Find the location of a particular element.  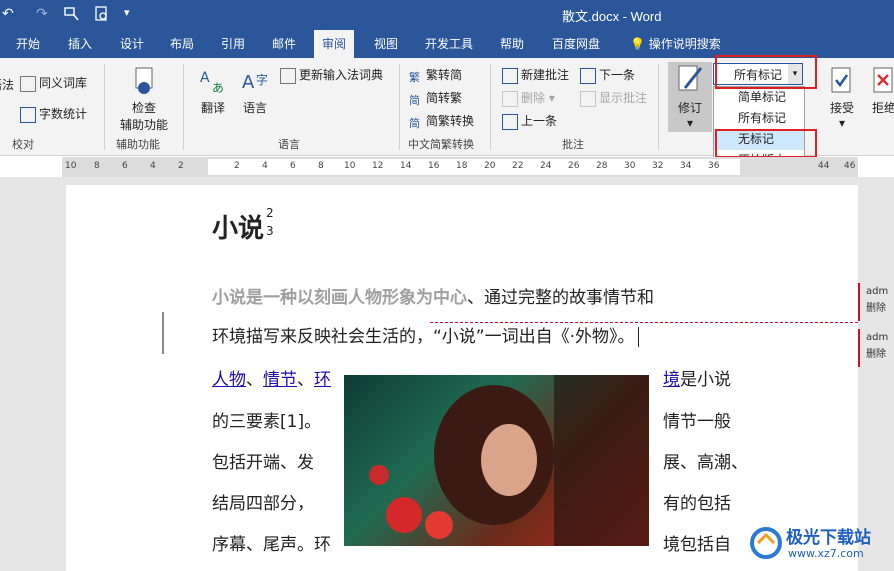

next-comment-button: 下一条 is located at coordinates (607, 75).